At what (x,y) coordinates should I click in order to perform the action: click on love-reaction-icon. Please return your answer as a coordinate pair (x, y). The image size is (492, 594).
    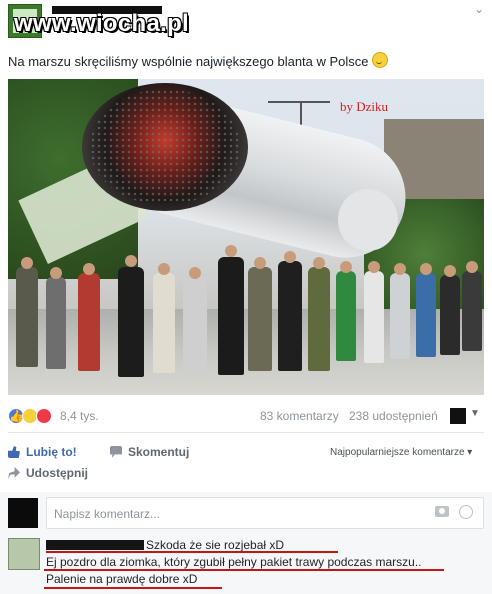
    Looking at the image, I should click on (44, 416).